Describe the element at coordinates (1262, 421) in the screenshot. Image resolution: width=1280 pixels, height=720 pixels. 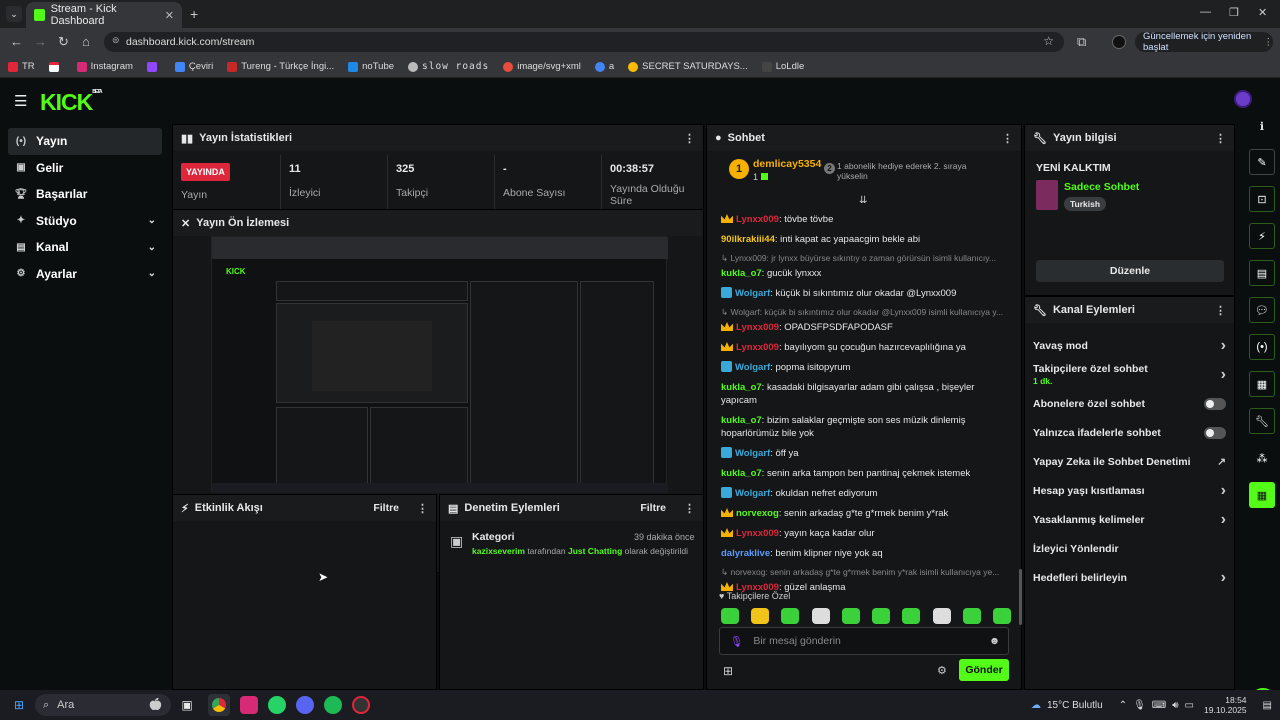
I see `tools-icon: 🔧︎` at that location.